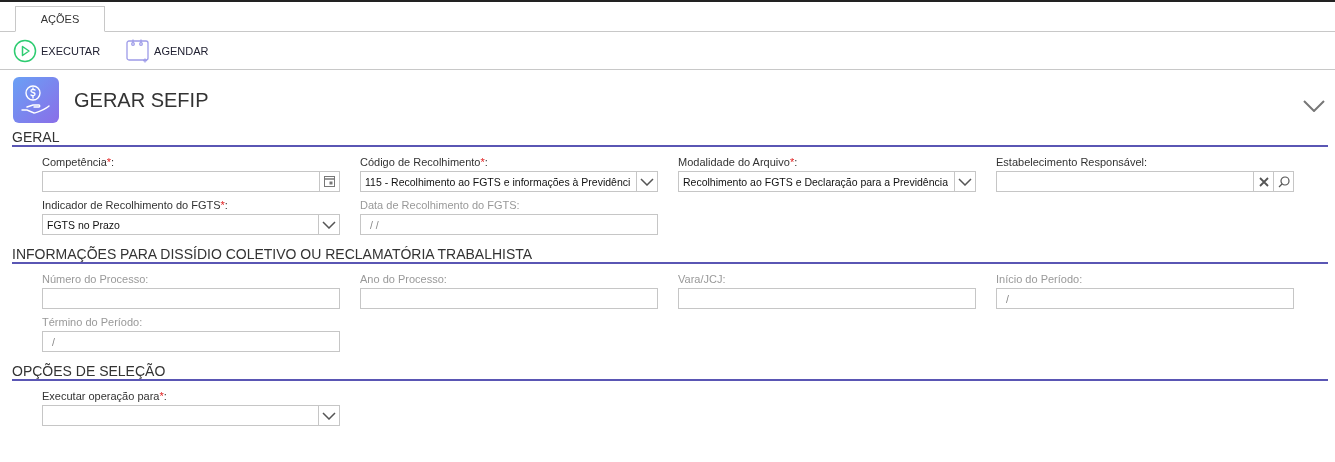 This screenshot has width=1335, height=462. What do you see at coordinates (1283, 181) in the screenshot?
I see `search-icon` at bounding box center [1283, 181].